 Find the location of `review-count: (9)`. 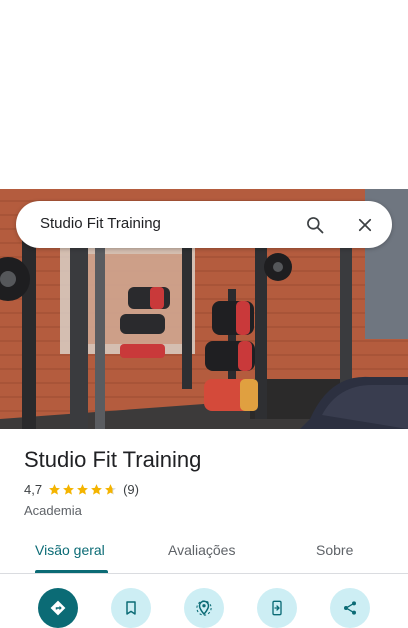

review-count: (9) is located at coordinates (131, 489).